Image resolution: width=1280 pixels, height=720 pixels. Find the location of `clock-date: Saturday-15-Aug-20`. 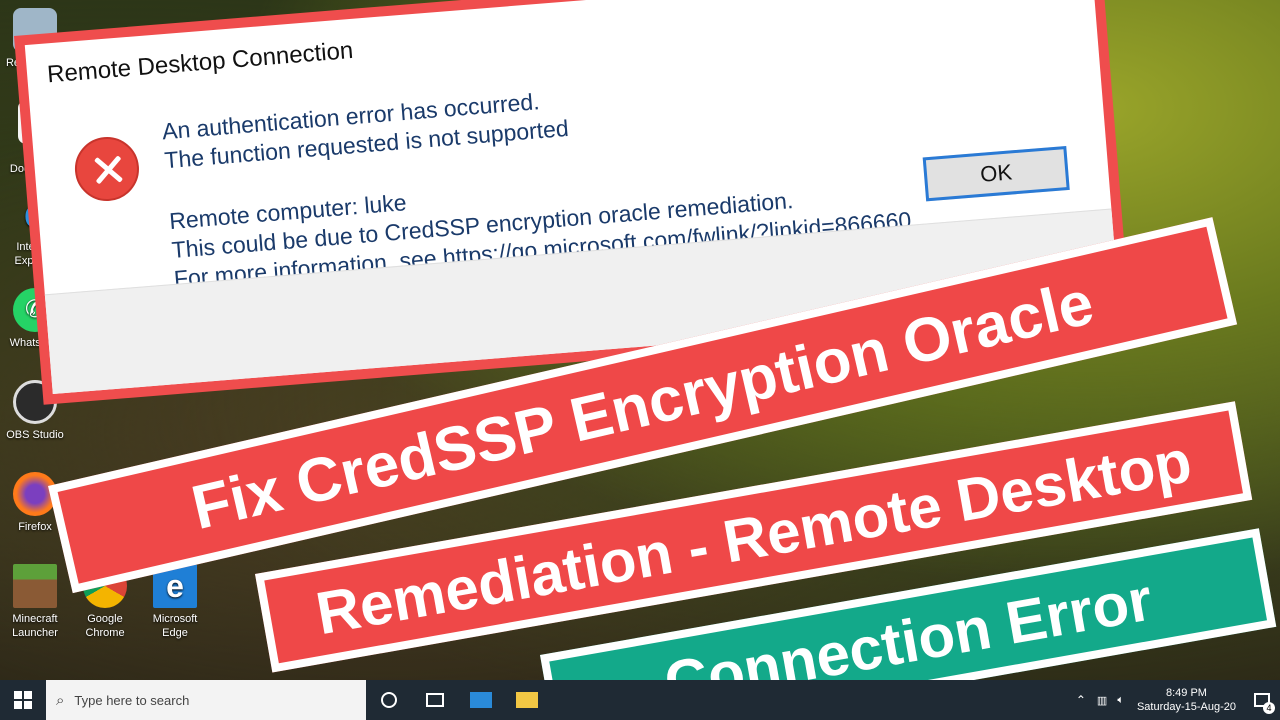

clock-date: Saturday-15-Aug-20 is located at coordinates (1186, 707).